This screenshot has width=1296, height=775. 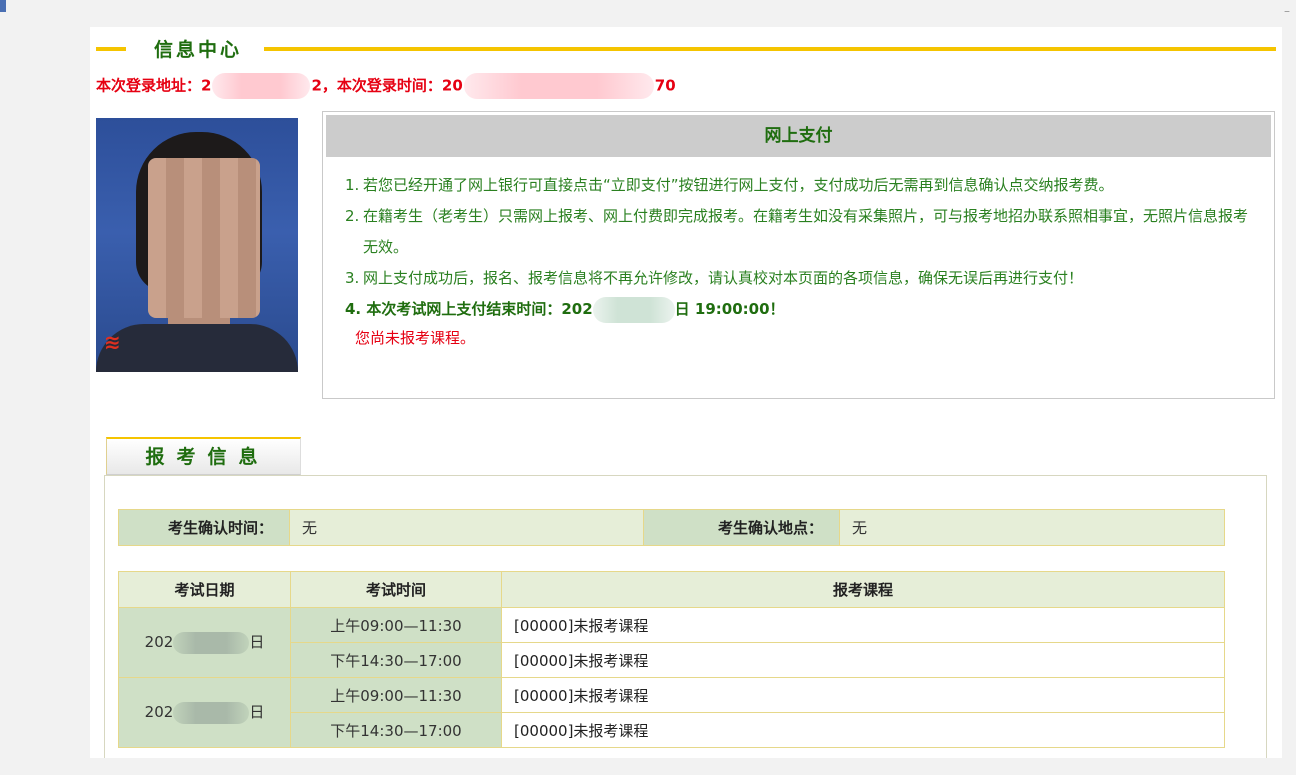 I want to click on login-time-suffix: 70, so click(x=665, y=85).